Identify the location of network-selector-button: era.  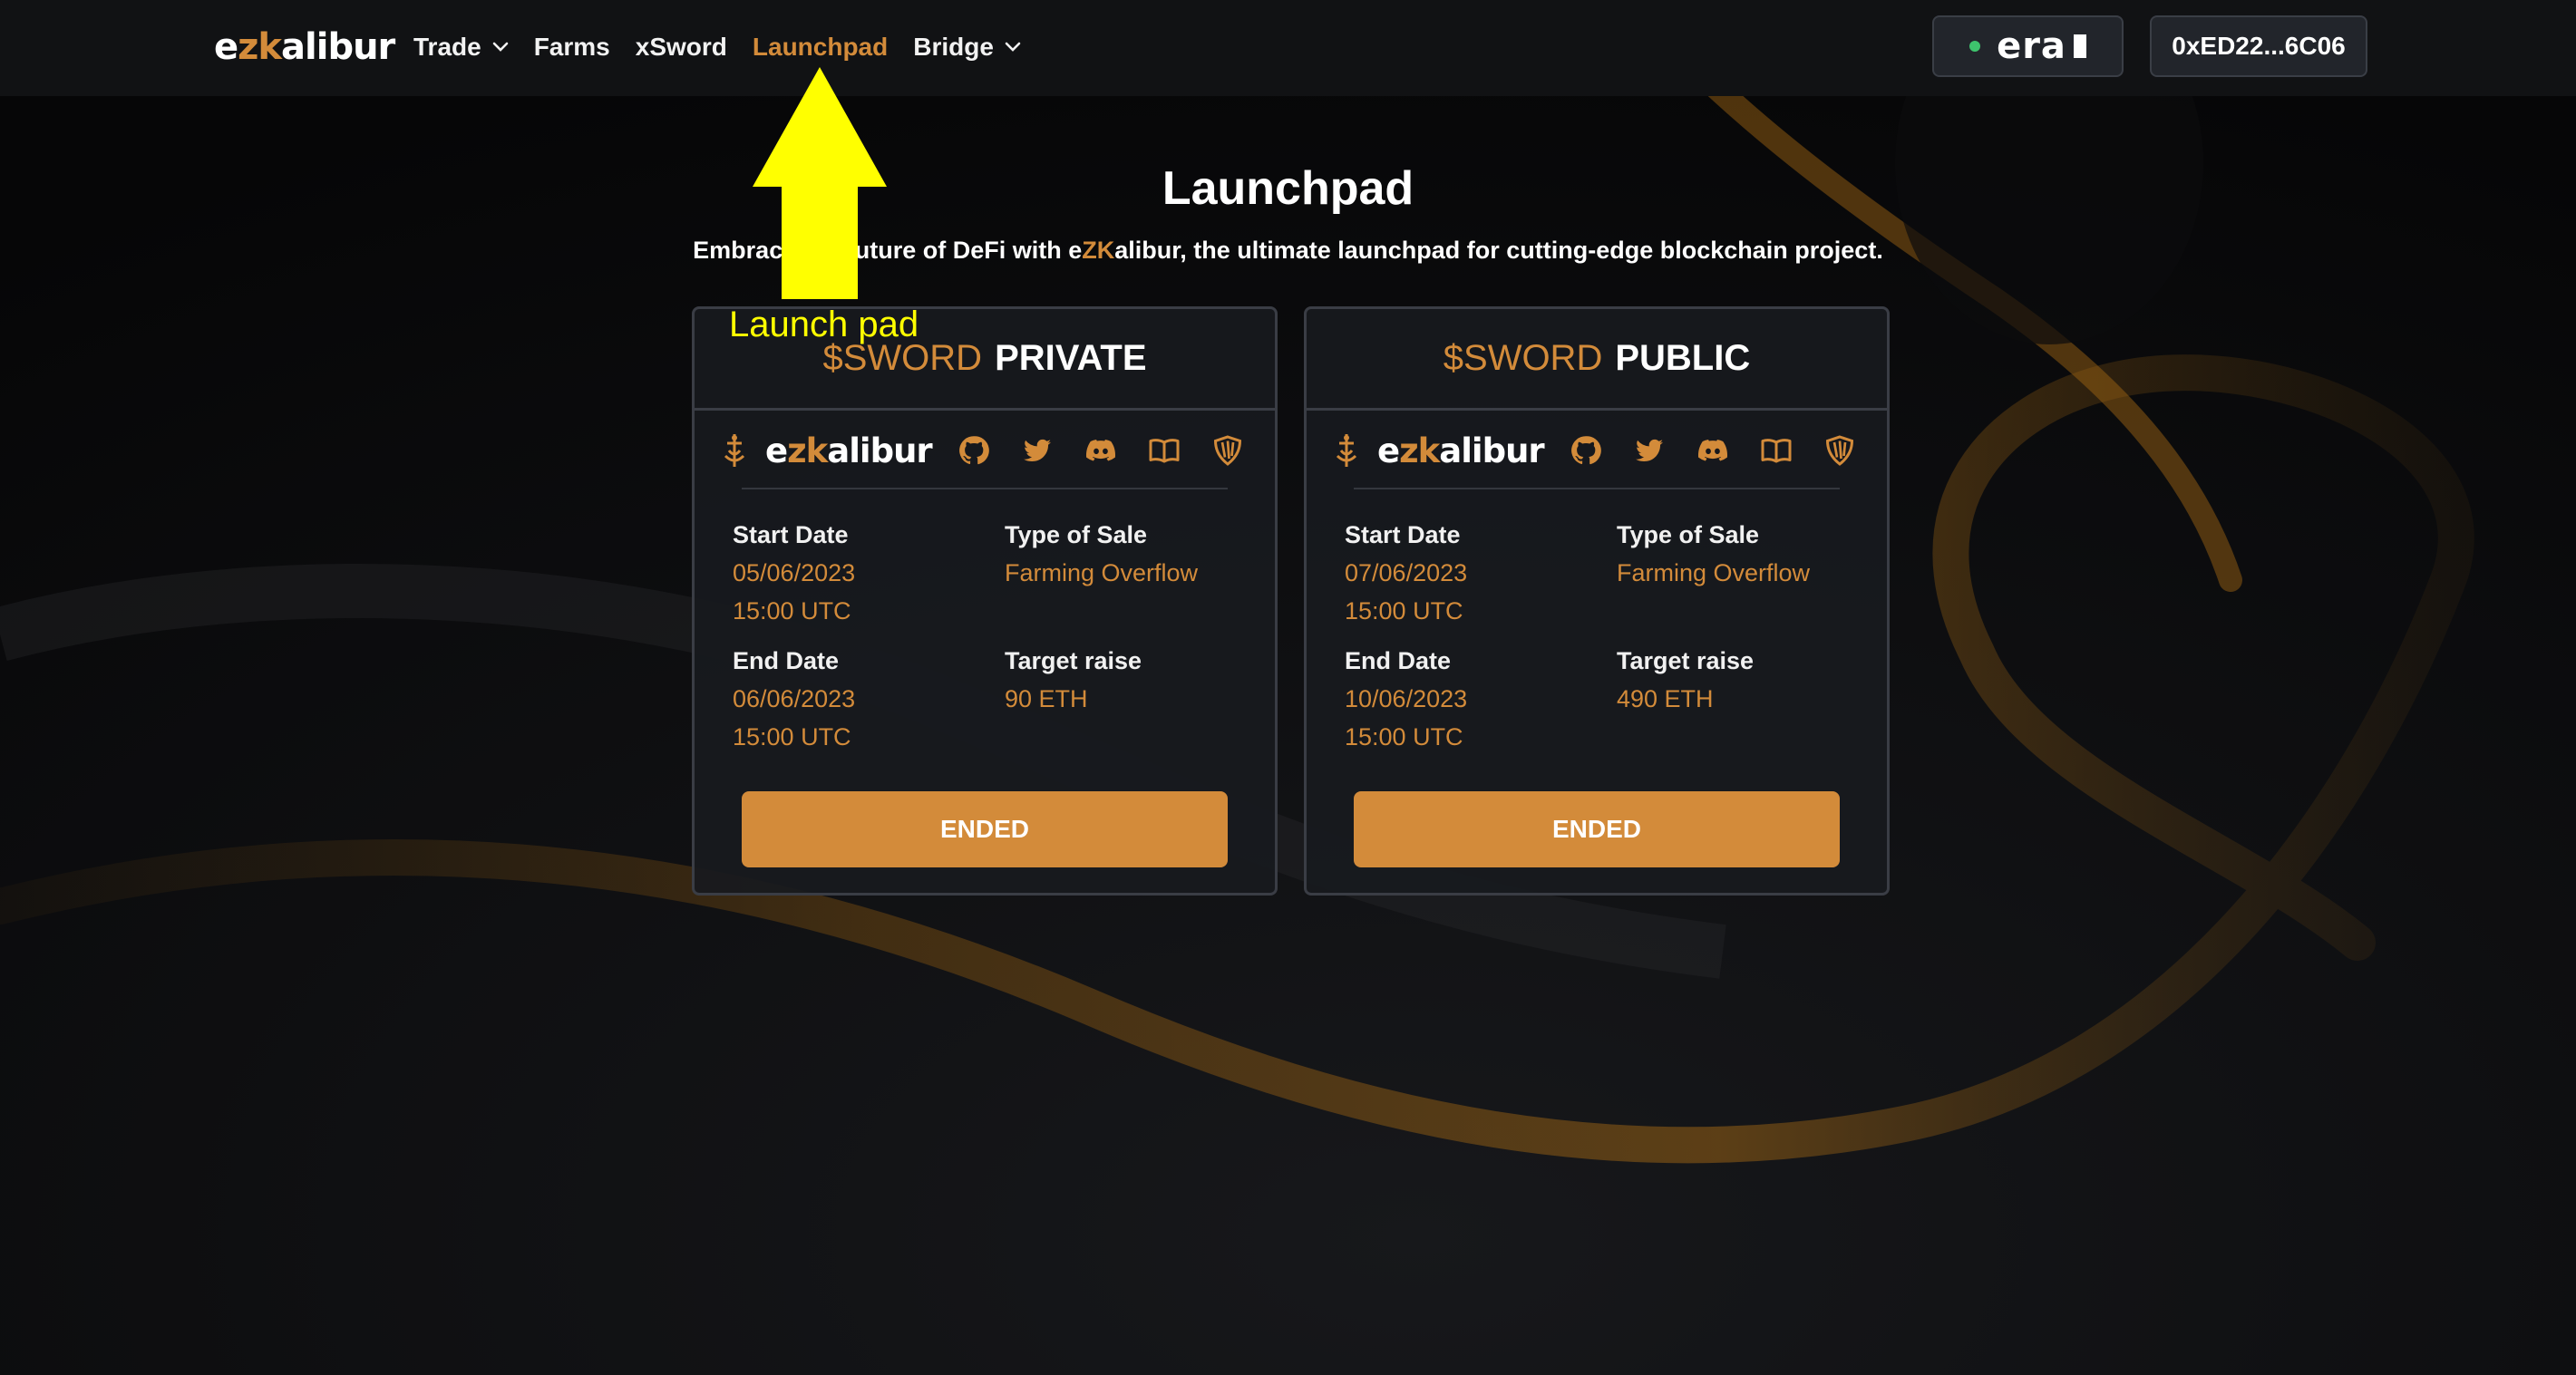
(2028, 46).